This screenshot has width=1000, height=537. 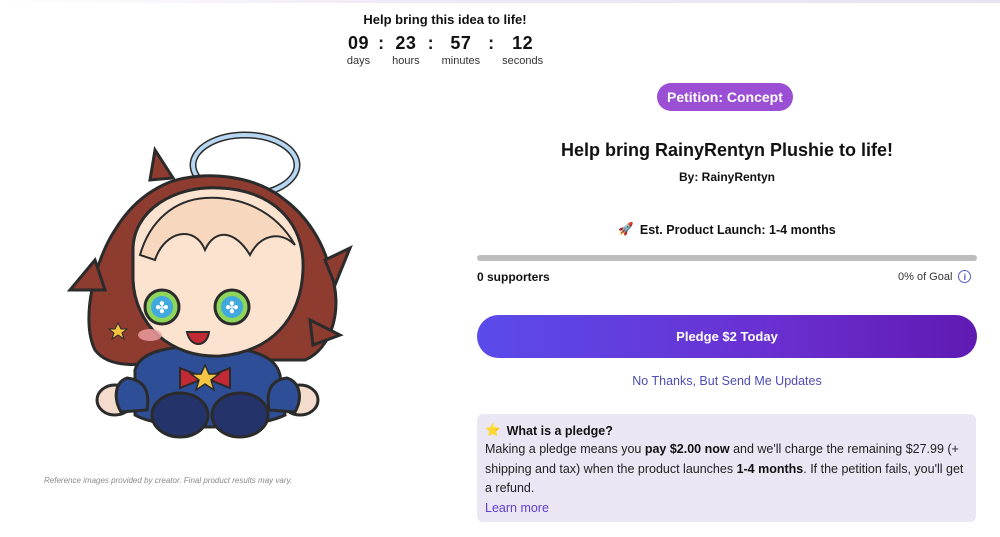 I want to click on pledge-text-timeline: 1-4 months, so click(x=770, y=468).